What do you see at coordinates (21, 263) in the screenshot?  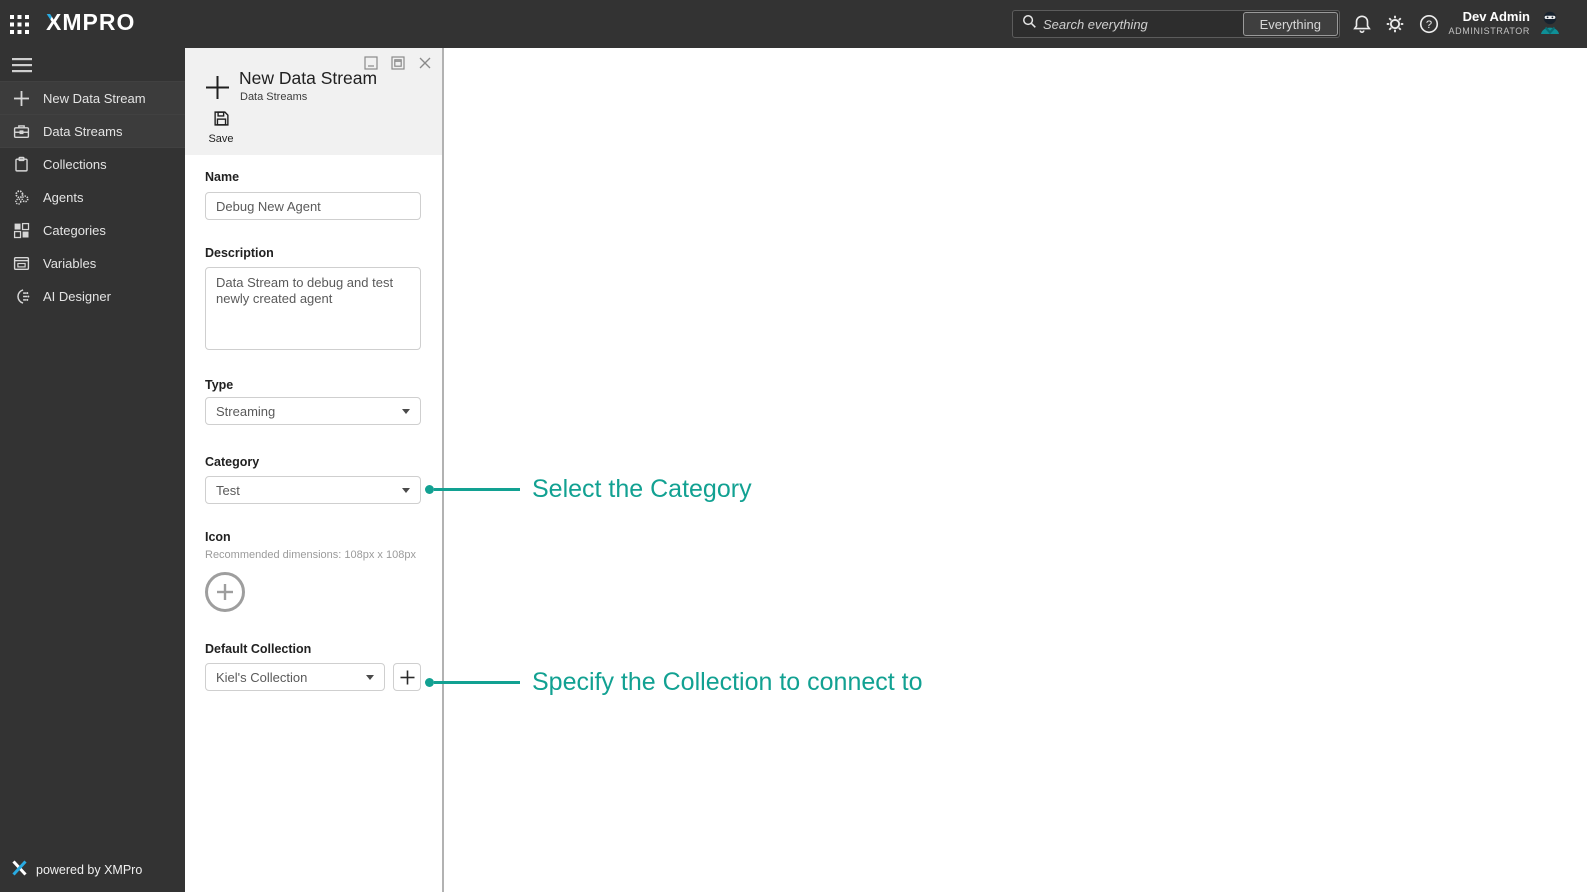 I see `variables-icon` at bounding box center [21, 263].